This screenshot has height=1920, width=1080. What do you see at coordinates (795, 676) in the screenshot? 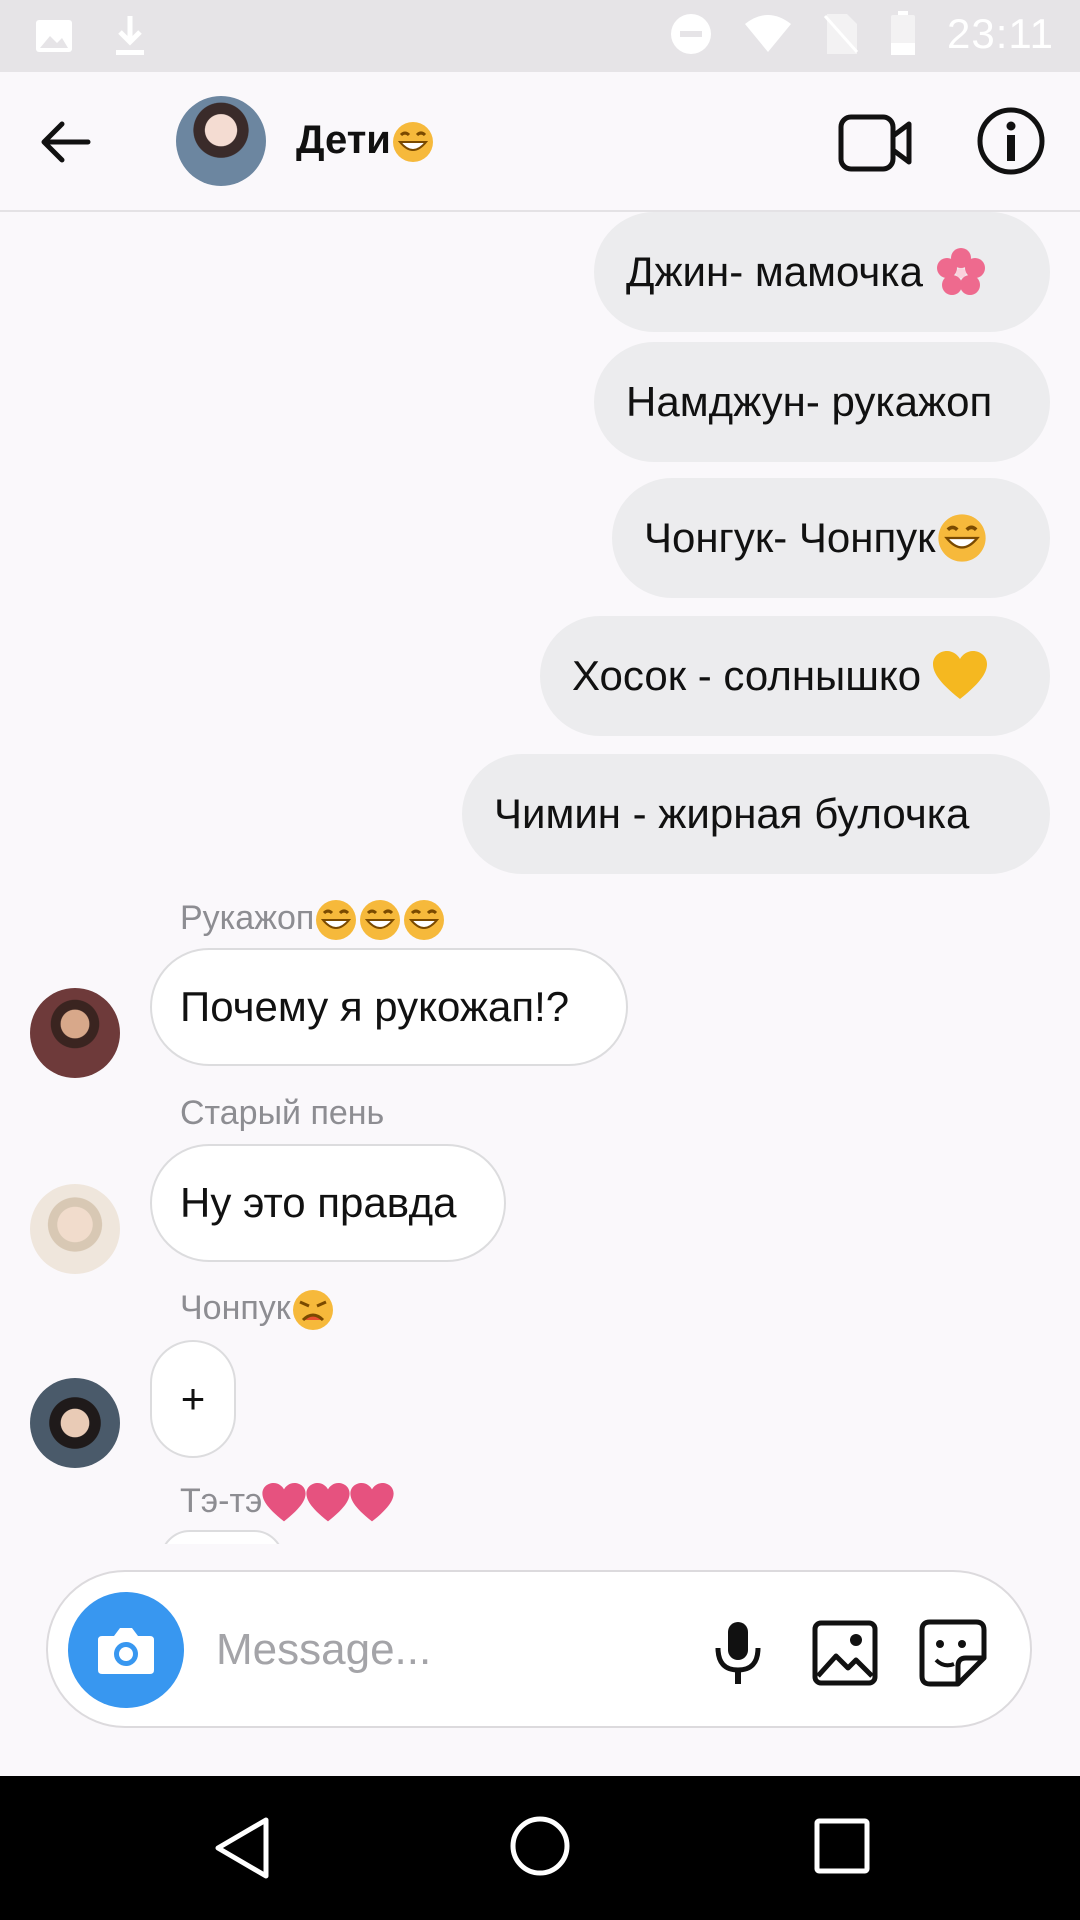
I see `outgoing-message: Хосок - солнышко` at bounding box center [795, 676].